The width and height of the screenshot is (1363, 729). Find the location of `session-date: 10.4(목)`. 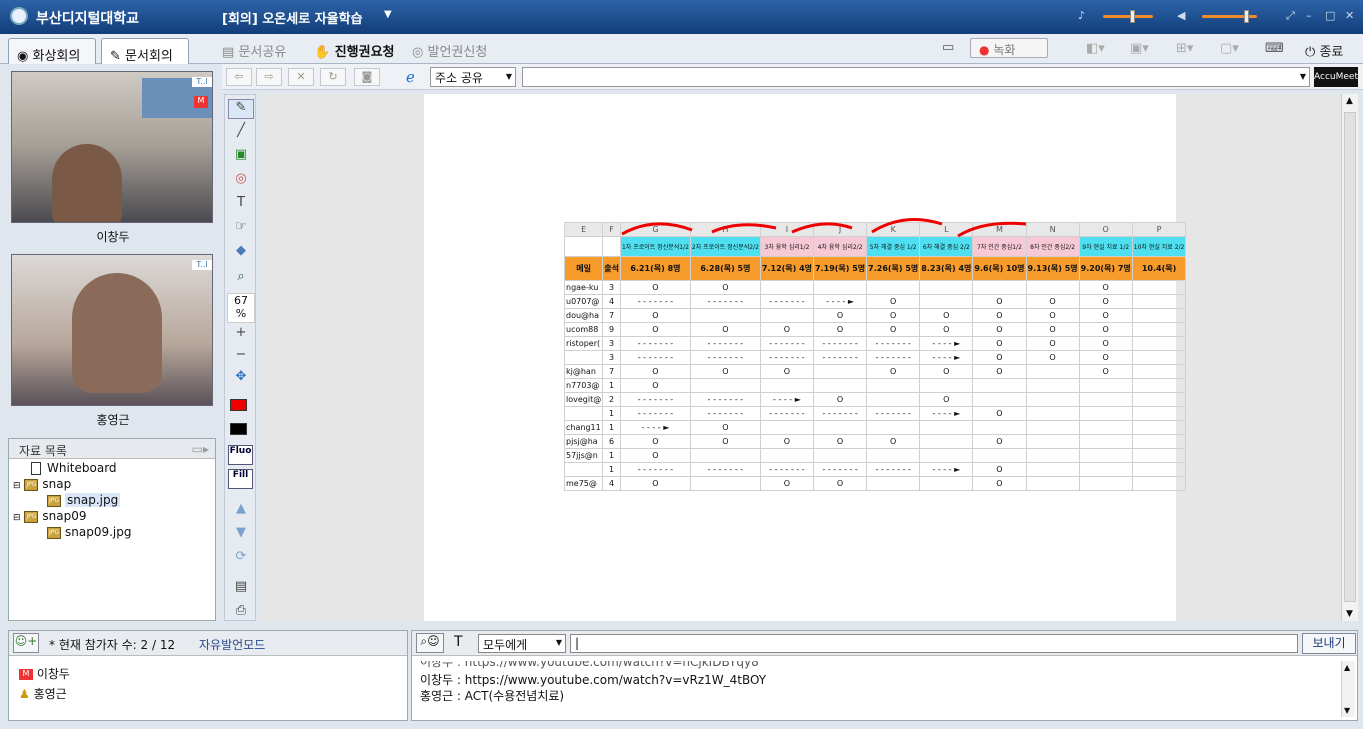

session-date: 10.4(목) is located at coordinates (1159, 268).